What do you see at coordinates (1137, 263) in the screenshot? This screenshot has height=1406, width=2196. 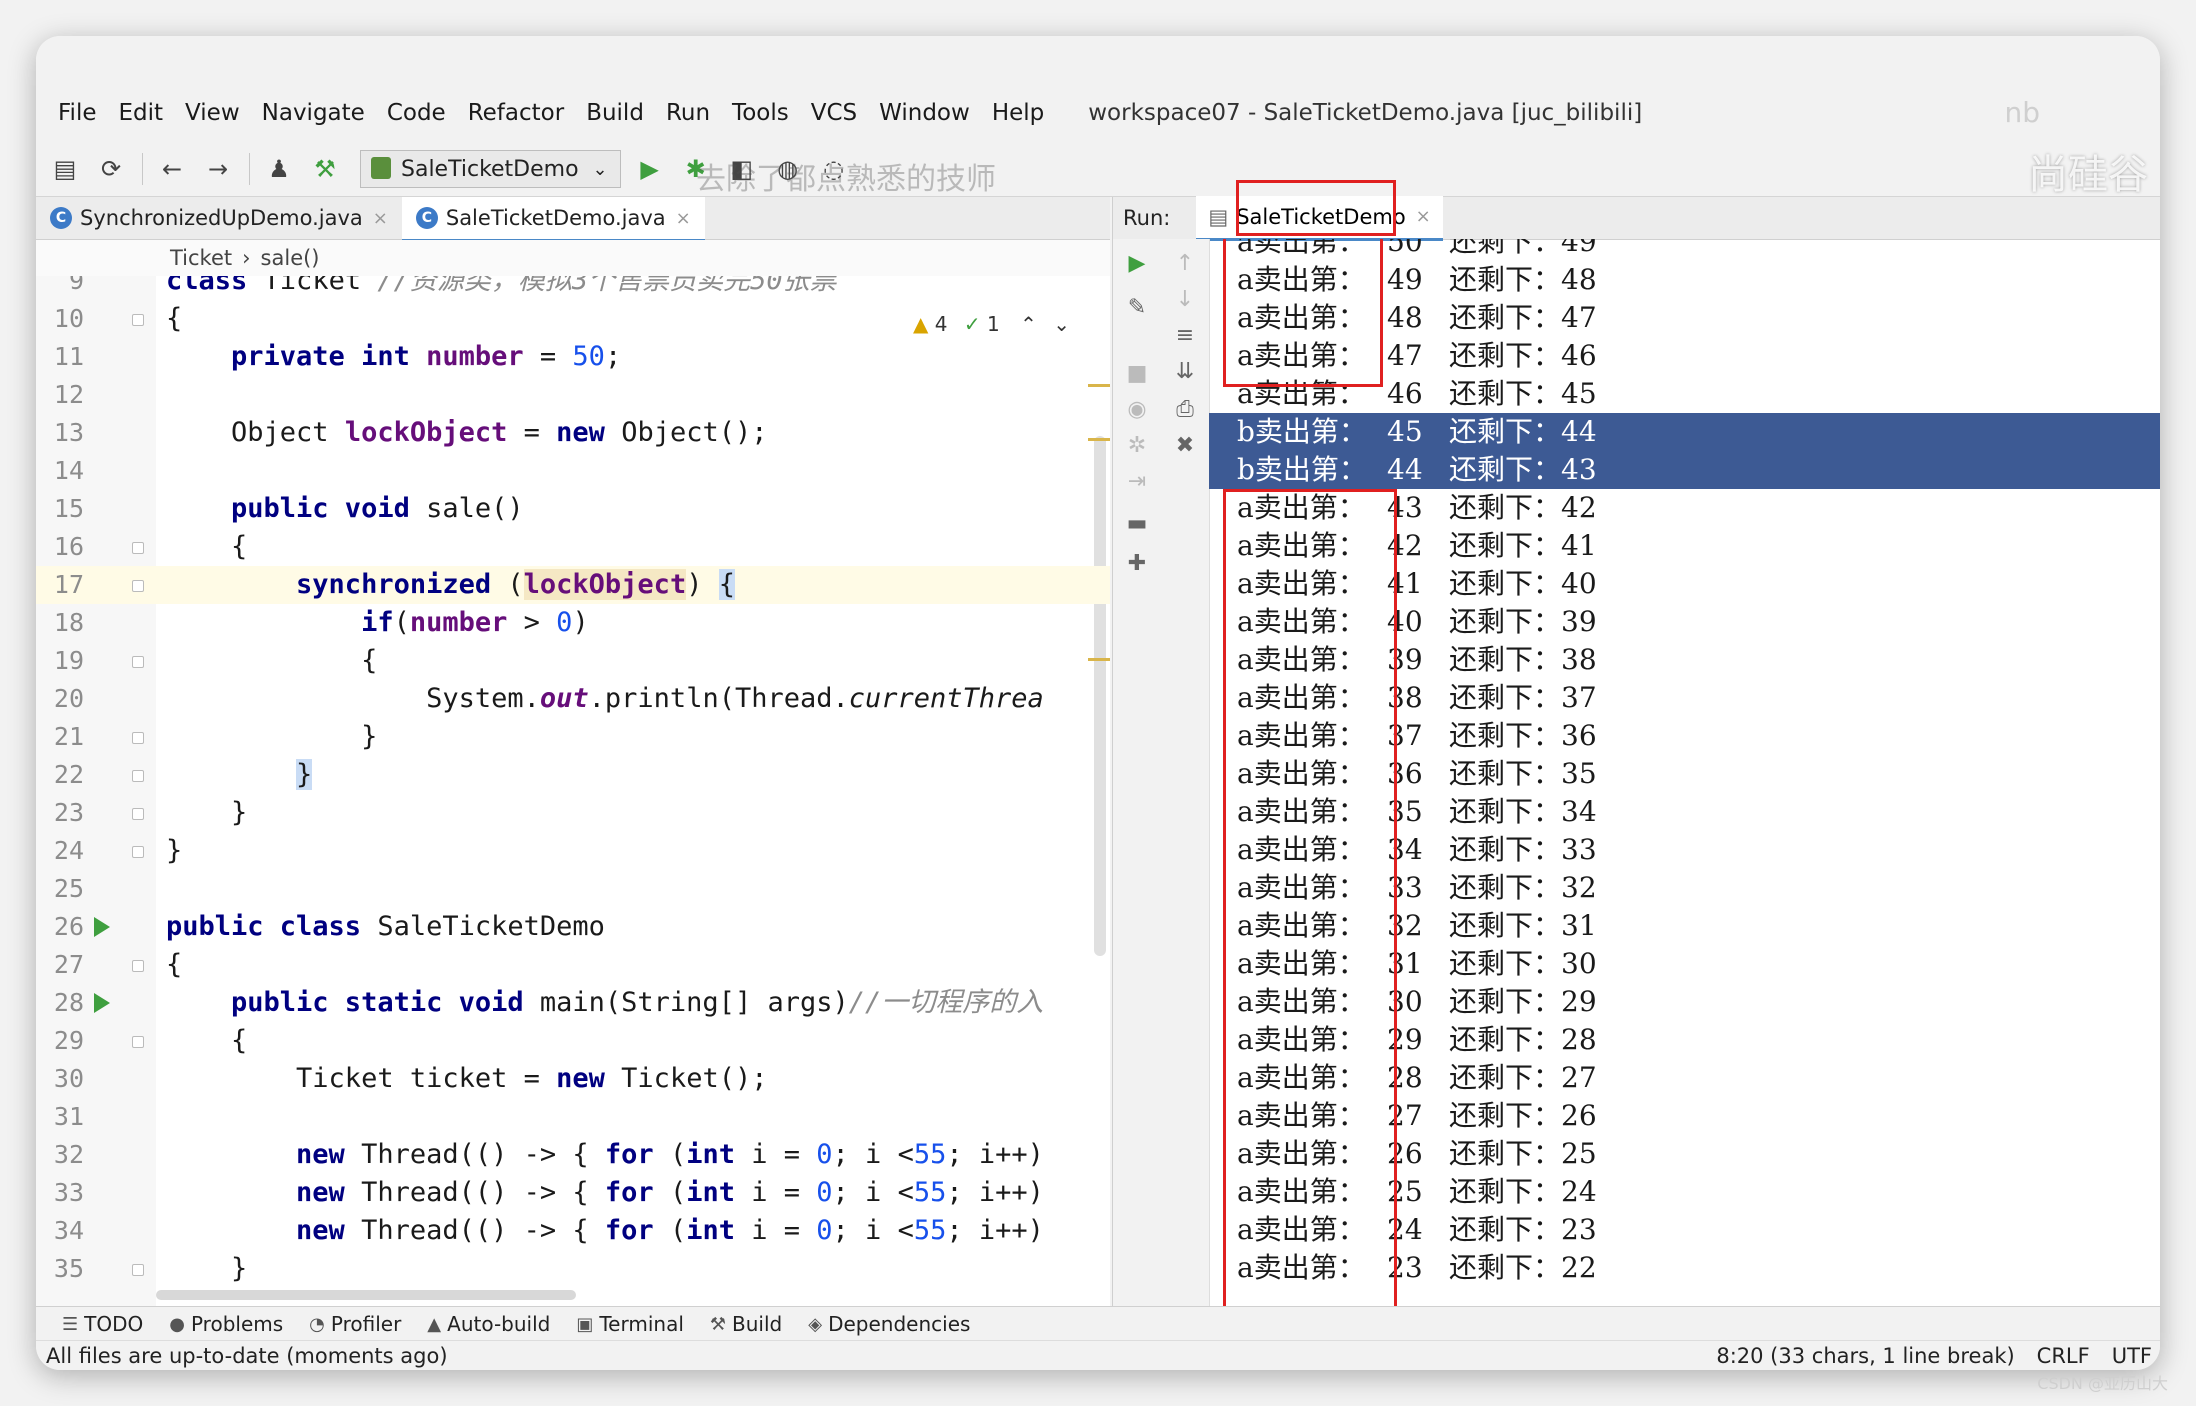 I see `rerun-icon: ▶` at bounding box center [1137, 263].